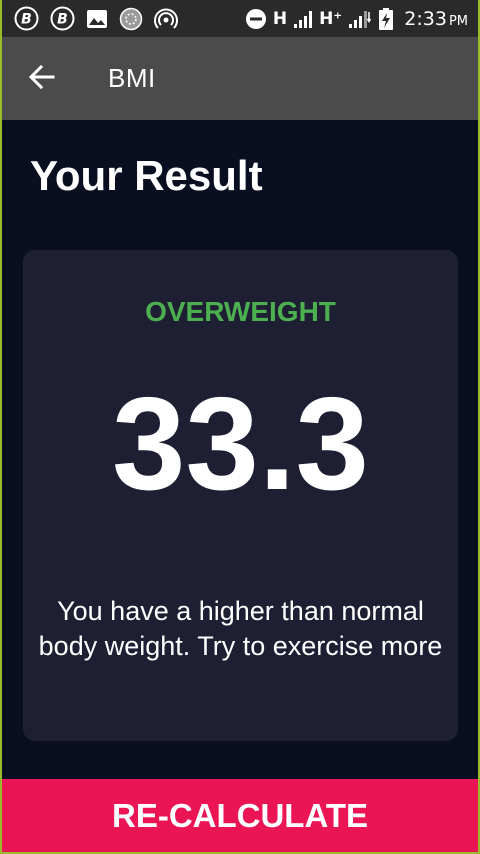 The width and height of the screenshot is (480, 854). What do you see at coordinates (425, 18) in the screenshot?
I see `clock-time: 2:33` at bounding box center [425, 18].